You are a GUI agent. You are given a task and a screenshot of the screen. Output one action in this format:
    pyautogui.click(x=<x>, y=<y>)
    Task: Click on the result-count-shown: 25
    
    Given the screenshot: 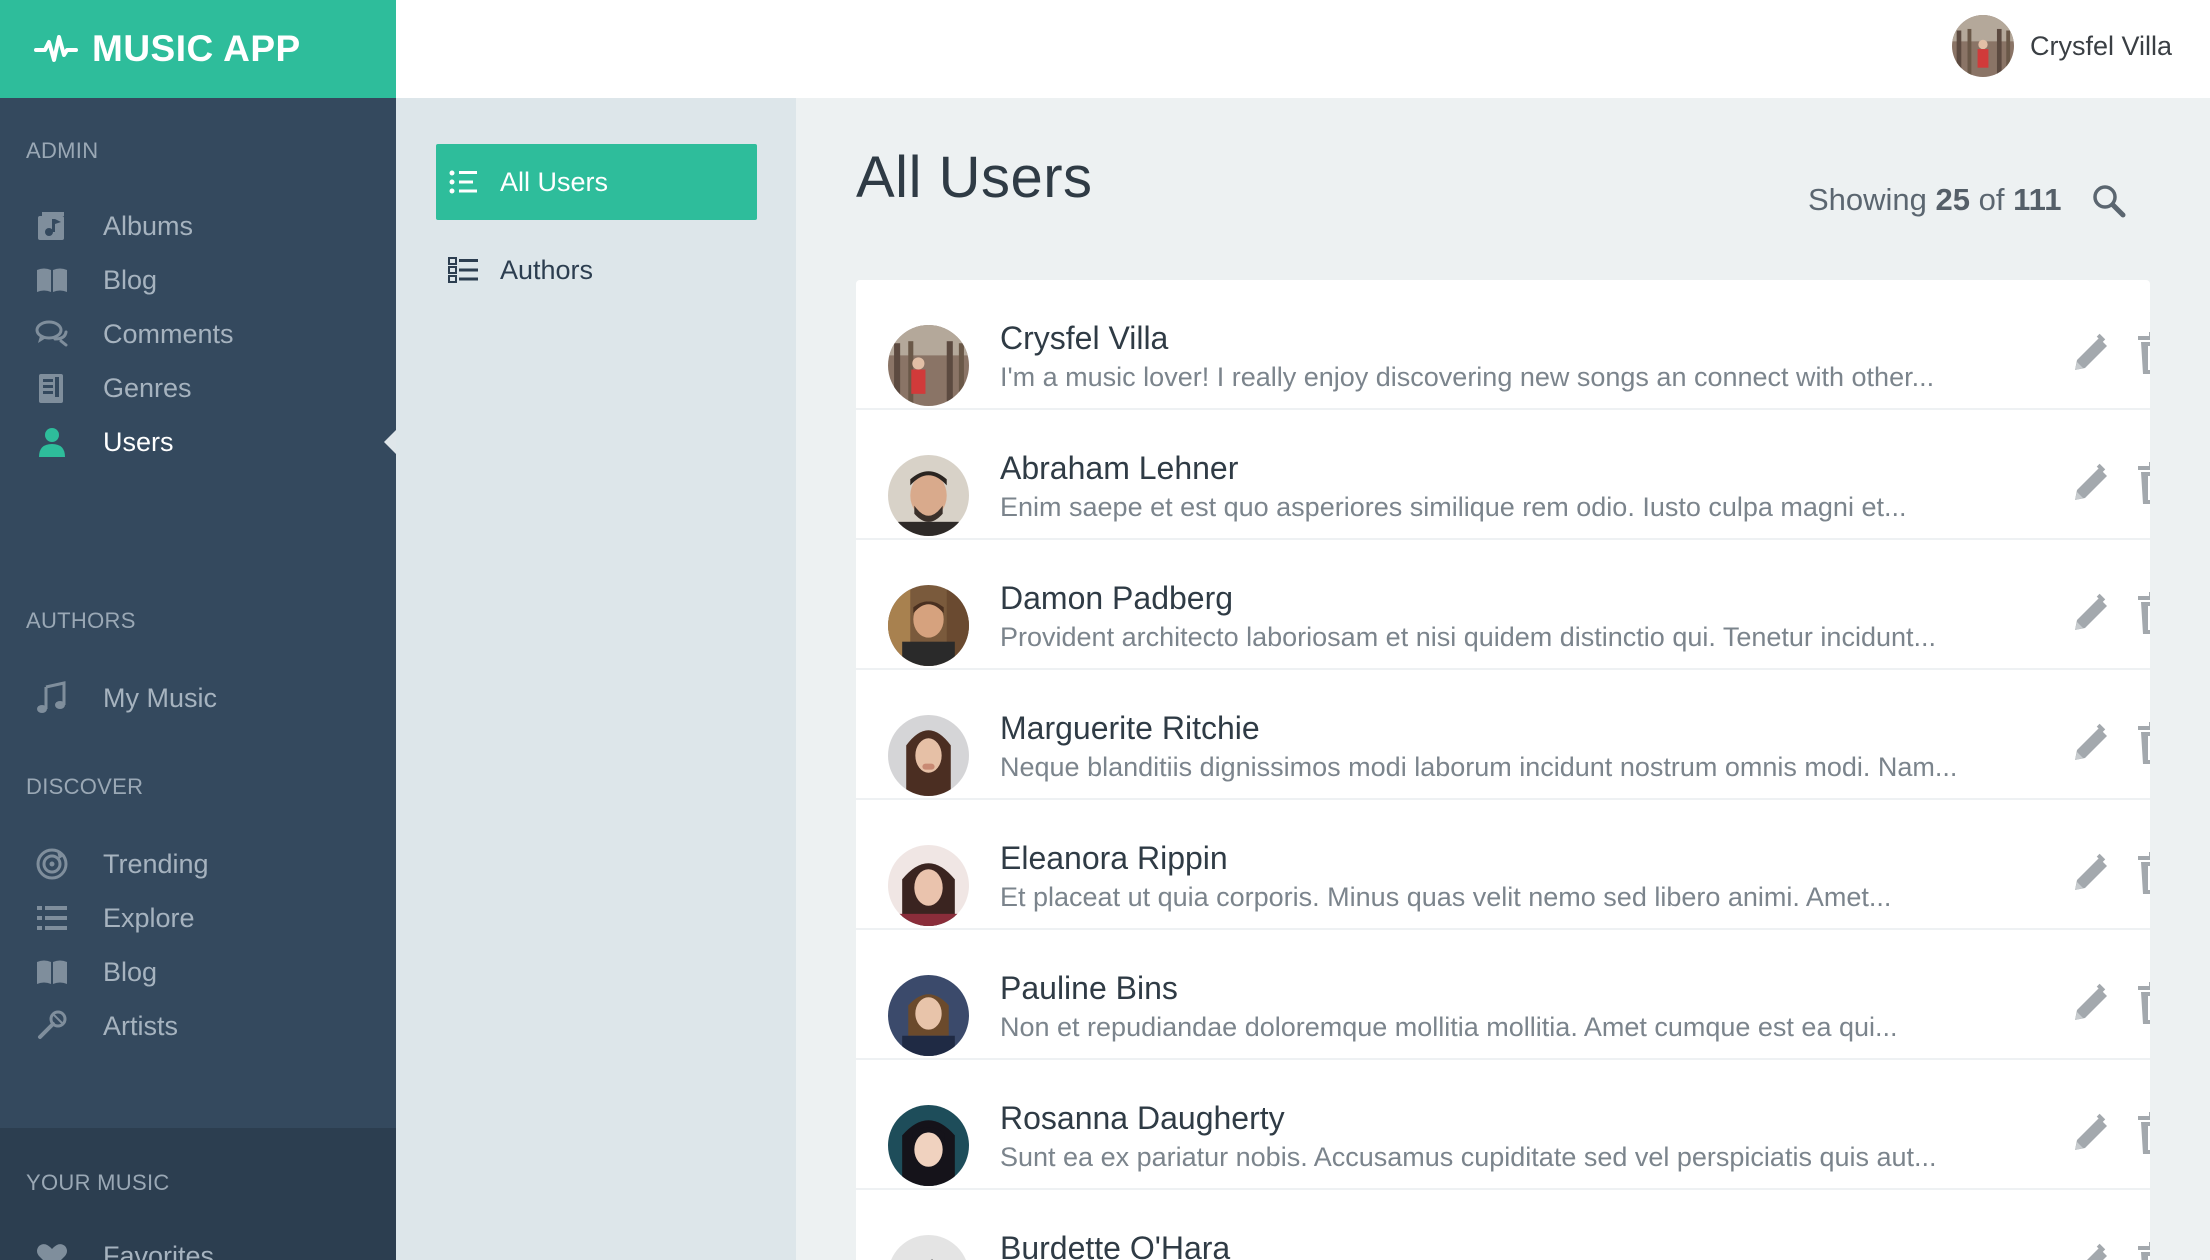 What is the action you would take?
    pyautogui.click(x=1953, y=199)
    